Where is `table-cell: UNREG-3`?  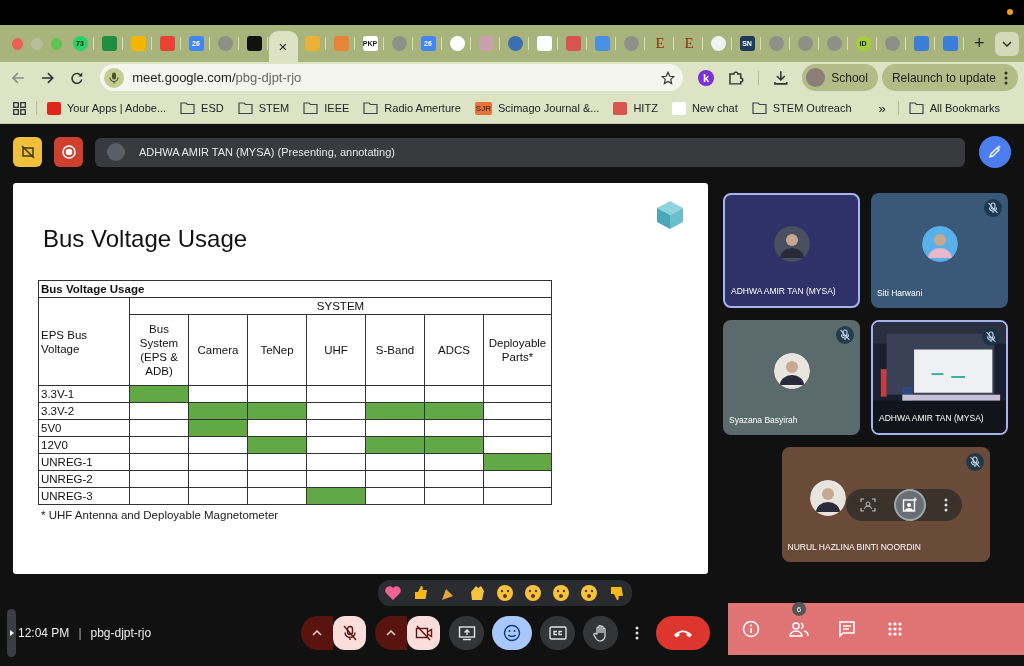
table-cell: UNREG-3 is located at coordinates (84, 496).